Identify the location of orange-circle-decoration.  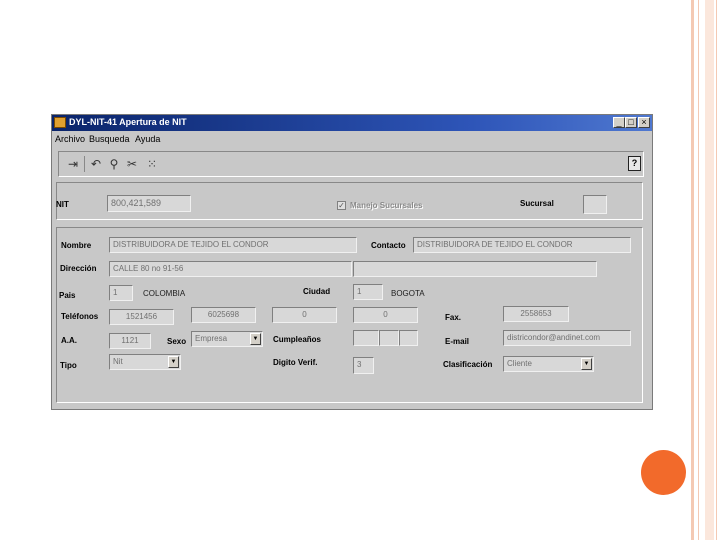
(663, 472).